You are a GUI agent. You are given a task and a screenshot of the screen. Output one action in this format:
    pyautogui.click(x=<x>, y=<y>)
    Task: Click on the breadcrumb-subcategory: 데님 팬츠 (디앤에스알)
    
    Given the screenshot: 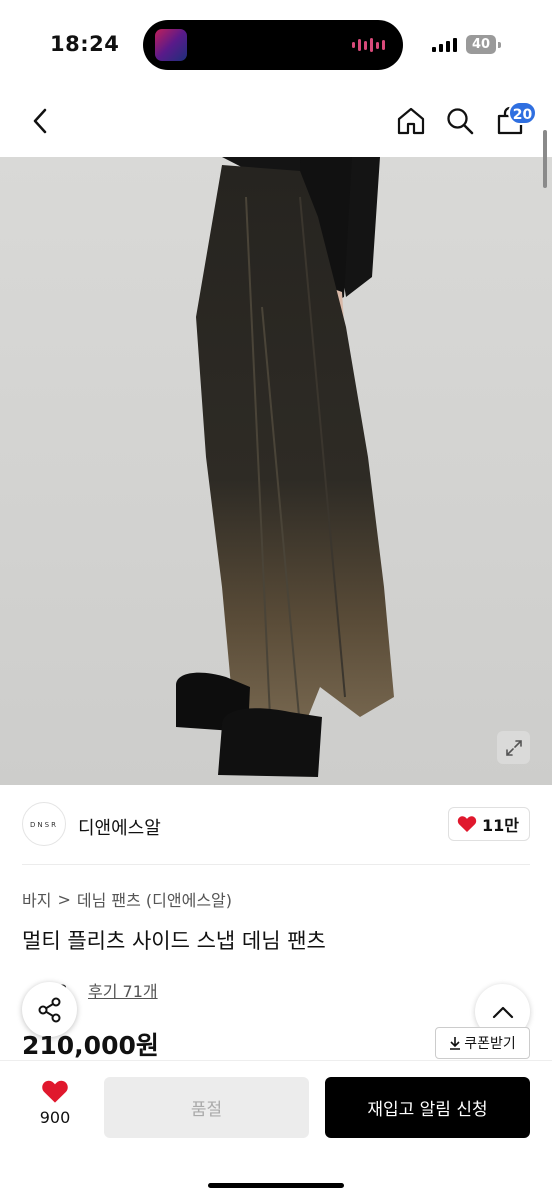 What is the action you would take?
    pyautogui.click(x=154, y=899)
    